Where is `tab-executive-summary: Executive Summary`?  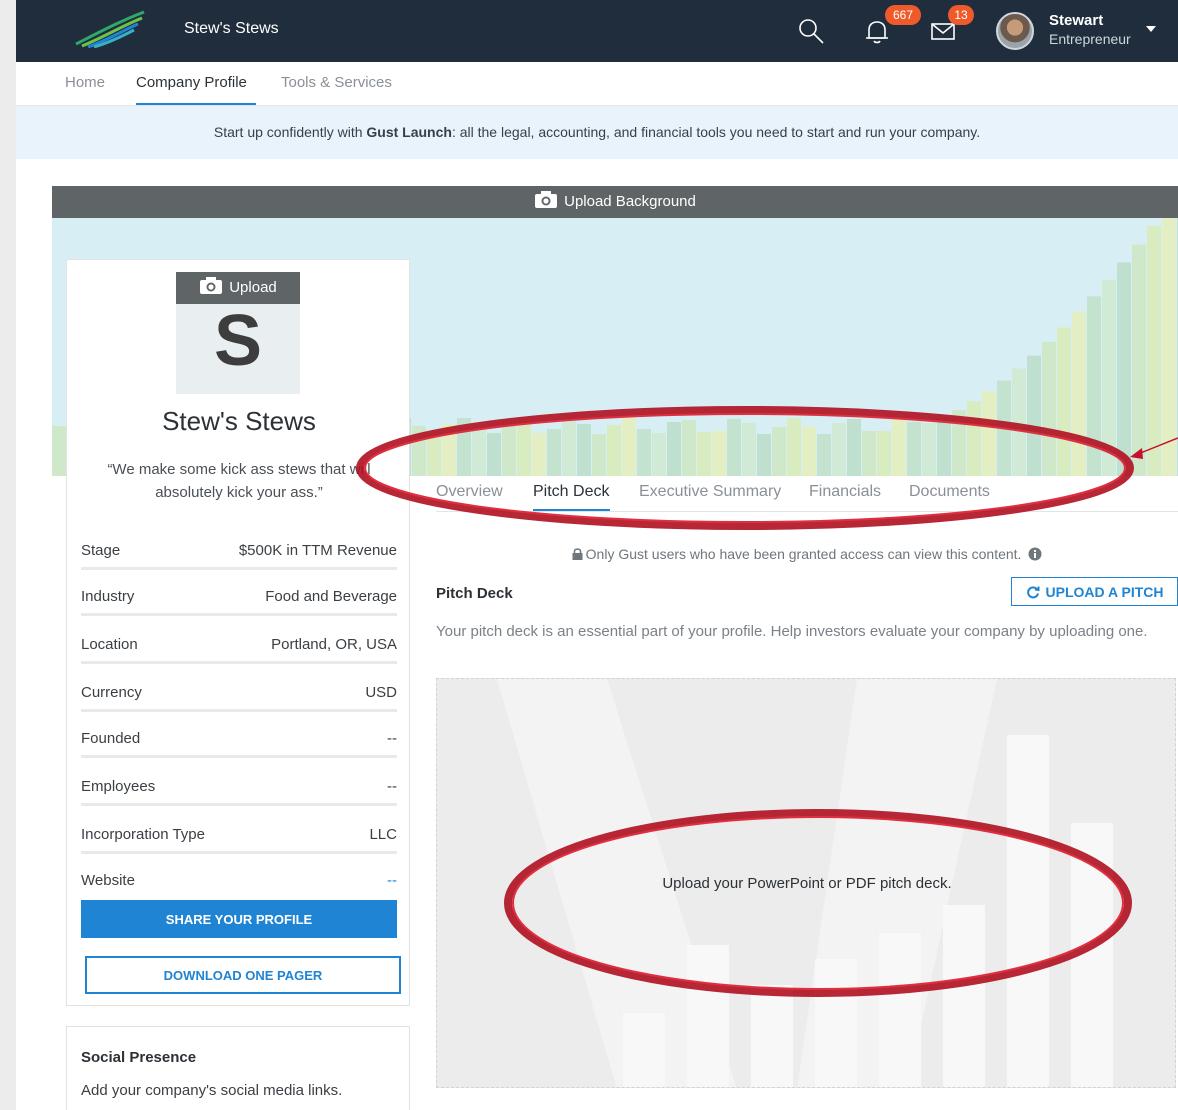
tab-executive-summary: Executive Summary is located at coordinates (710, 492).